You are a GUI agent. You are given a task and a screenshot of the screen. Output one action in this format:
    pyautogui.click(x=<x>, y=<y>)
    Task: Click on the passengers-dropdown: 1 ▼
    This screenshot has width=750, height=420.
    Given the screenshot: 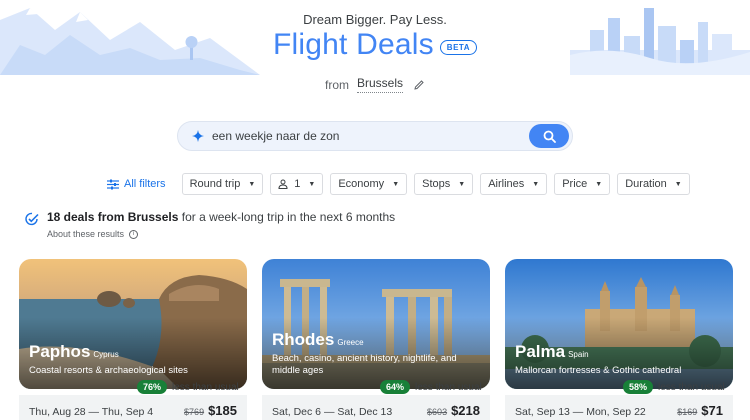 What is the action you would take?
    pyautogui.click(x=297, y=184)
    